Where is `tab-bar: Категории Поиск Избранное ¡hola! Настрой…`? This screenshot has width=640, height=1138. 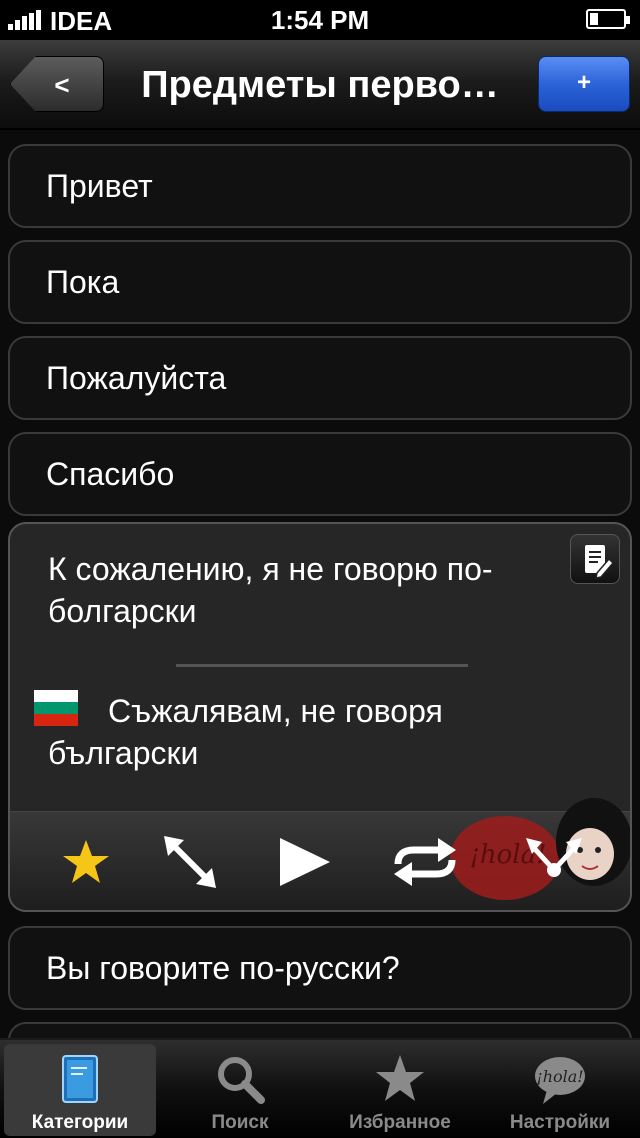 tab-bar: Категории Поиск Избранное ¡hola! Настрой… is located at coordinates (320, 1088).